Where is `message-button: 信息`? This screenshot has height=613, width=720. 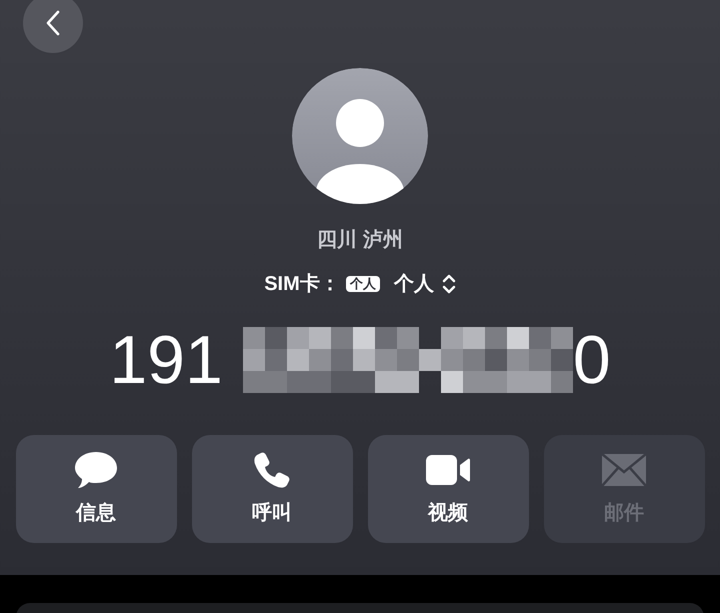 message-button: 信息 is located at coordinates (96, 489).